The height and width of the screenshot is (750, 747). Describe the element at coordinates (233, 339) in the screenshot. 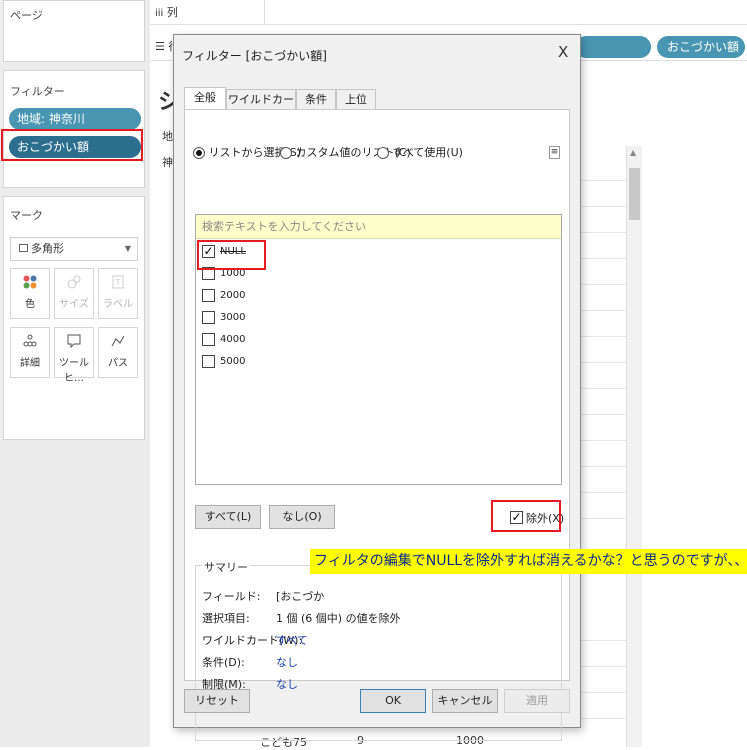

I see `item-label-4000: 4000` at that location.